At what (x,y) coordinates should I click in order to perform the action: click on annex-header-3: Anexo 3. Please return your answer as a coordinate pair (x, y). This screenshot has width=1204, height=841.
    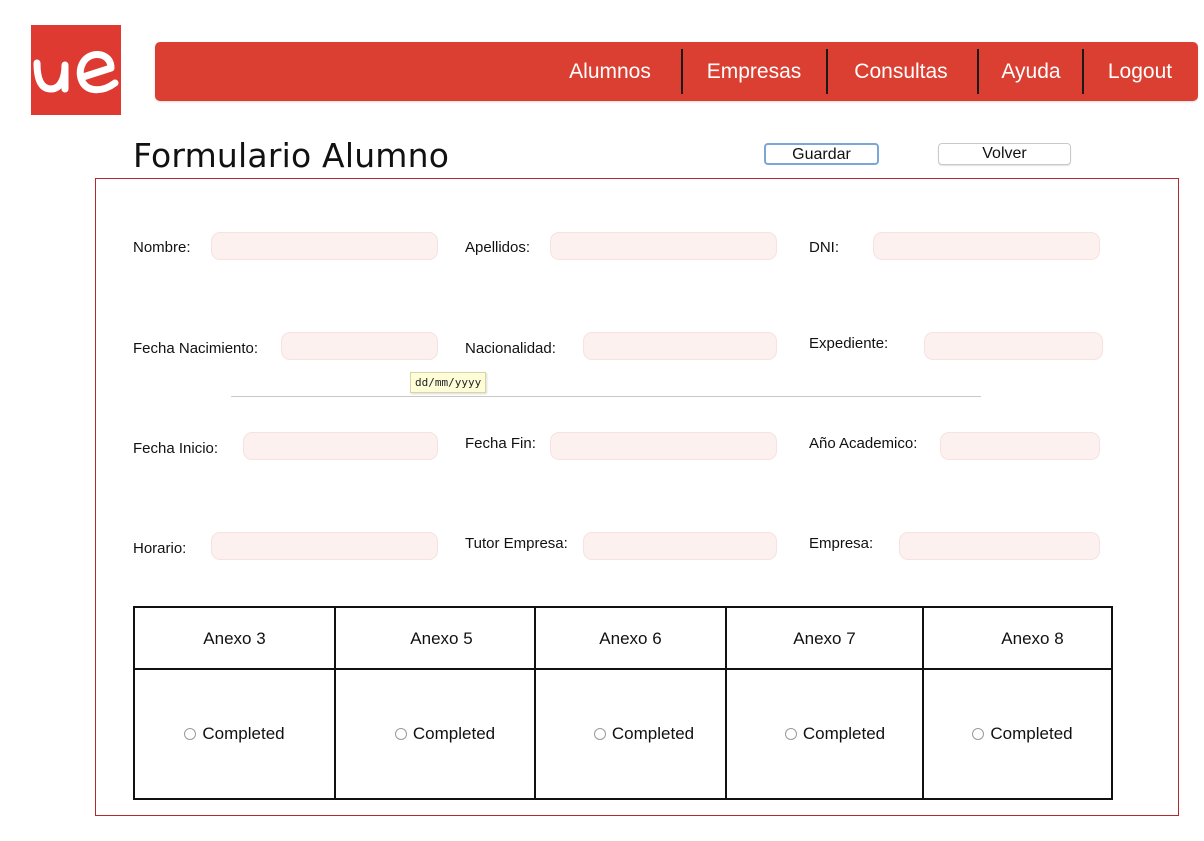
    Looking at the image, I should click on (234, 638).